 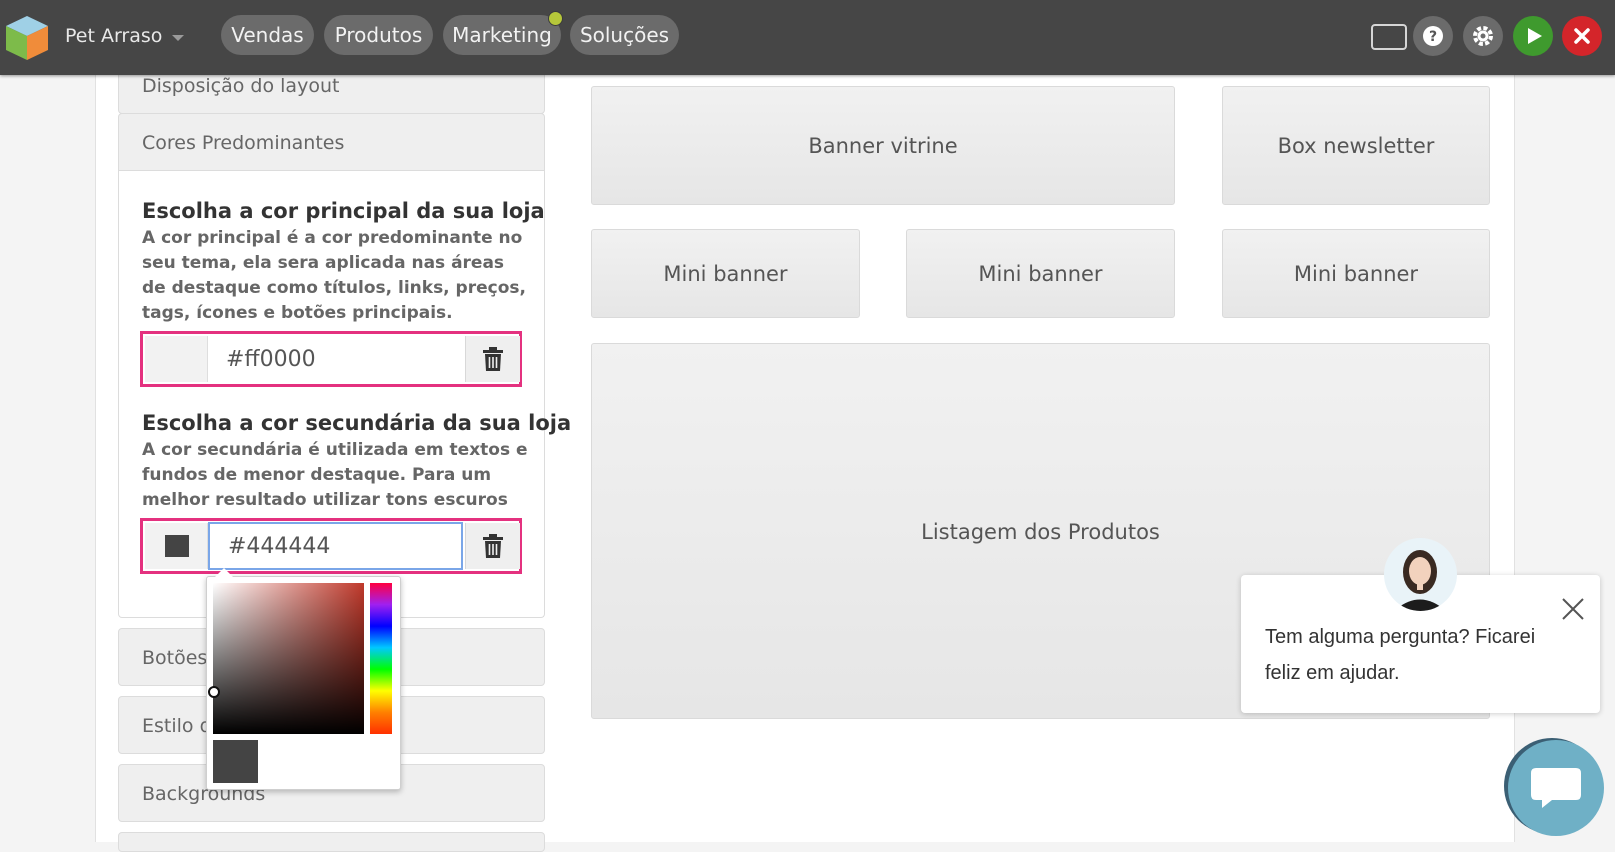 What do you see at coordinates (502, 35) in the screenshot?
I see `nav-marketing: Marketing` at bounding box center [502, 35].